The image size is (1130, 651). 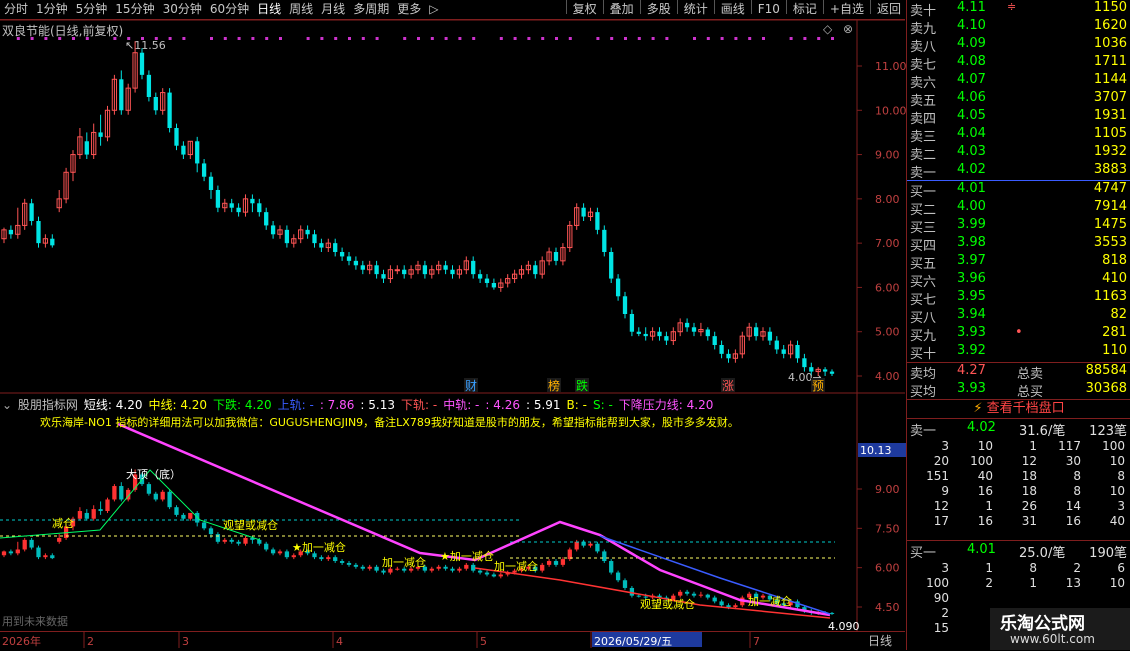 What do you see at coordinates (1029, 506) in the screenshot?
I see `sell1-grid-cell: 26` at bounding box center [1029, 506].